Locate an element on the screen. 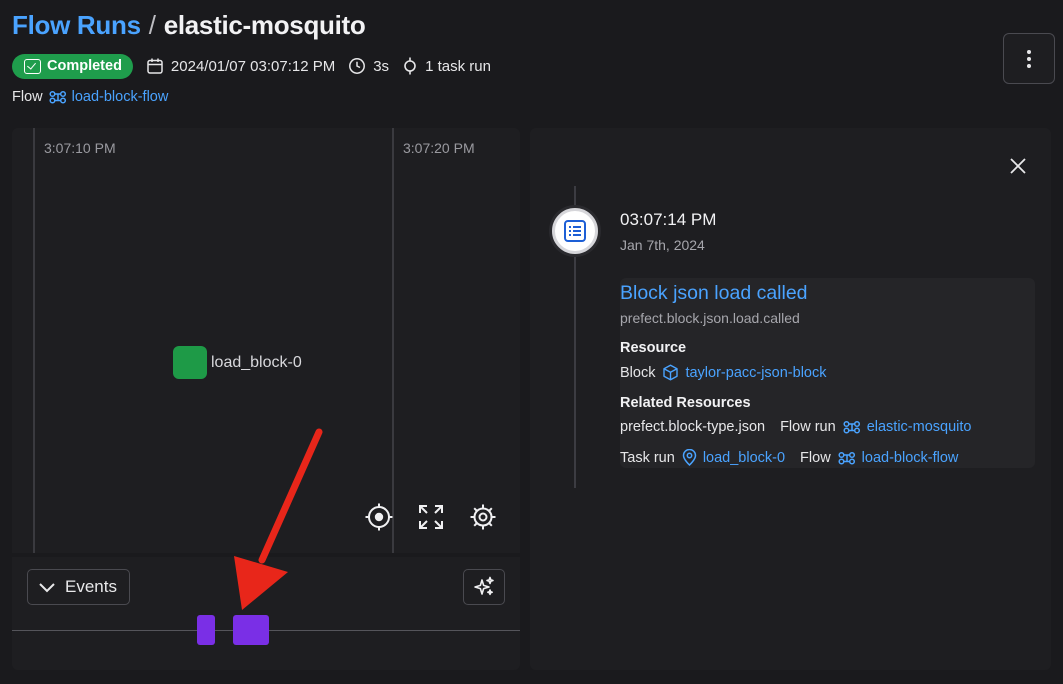 The width and height of the screenshot is (1063, 684). clock-icon is located at coordinates (357, 66).